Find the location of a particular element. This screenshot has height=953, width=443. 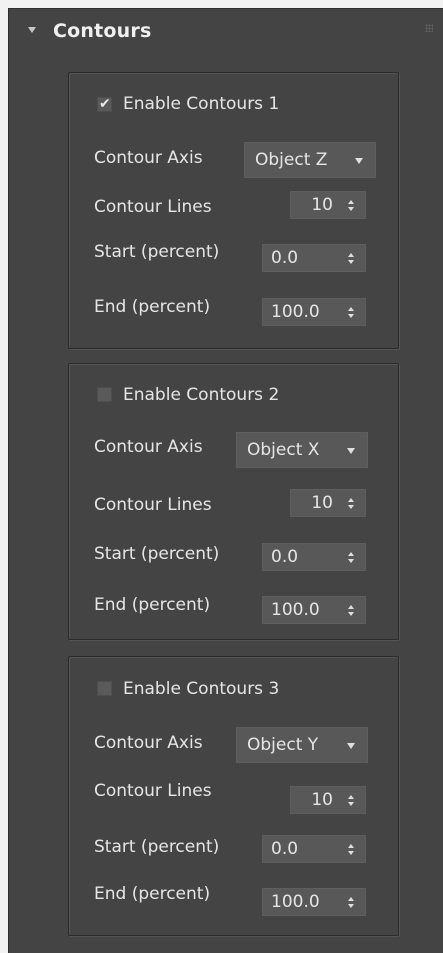

enable-contours-1-checkbox: ✔ is located at coordinates (104, 104).